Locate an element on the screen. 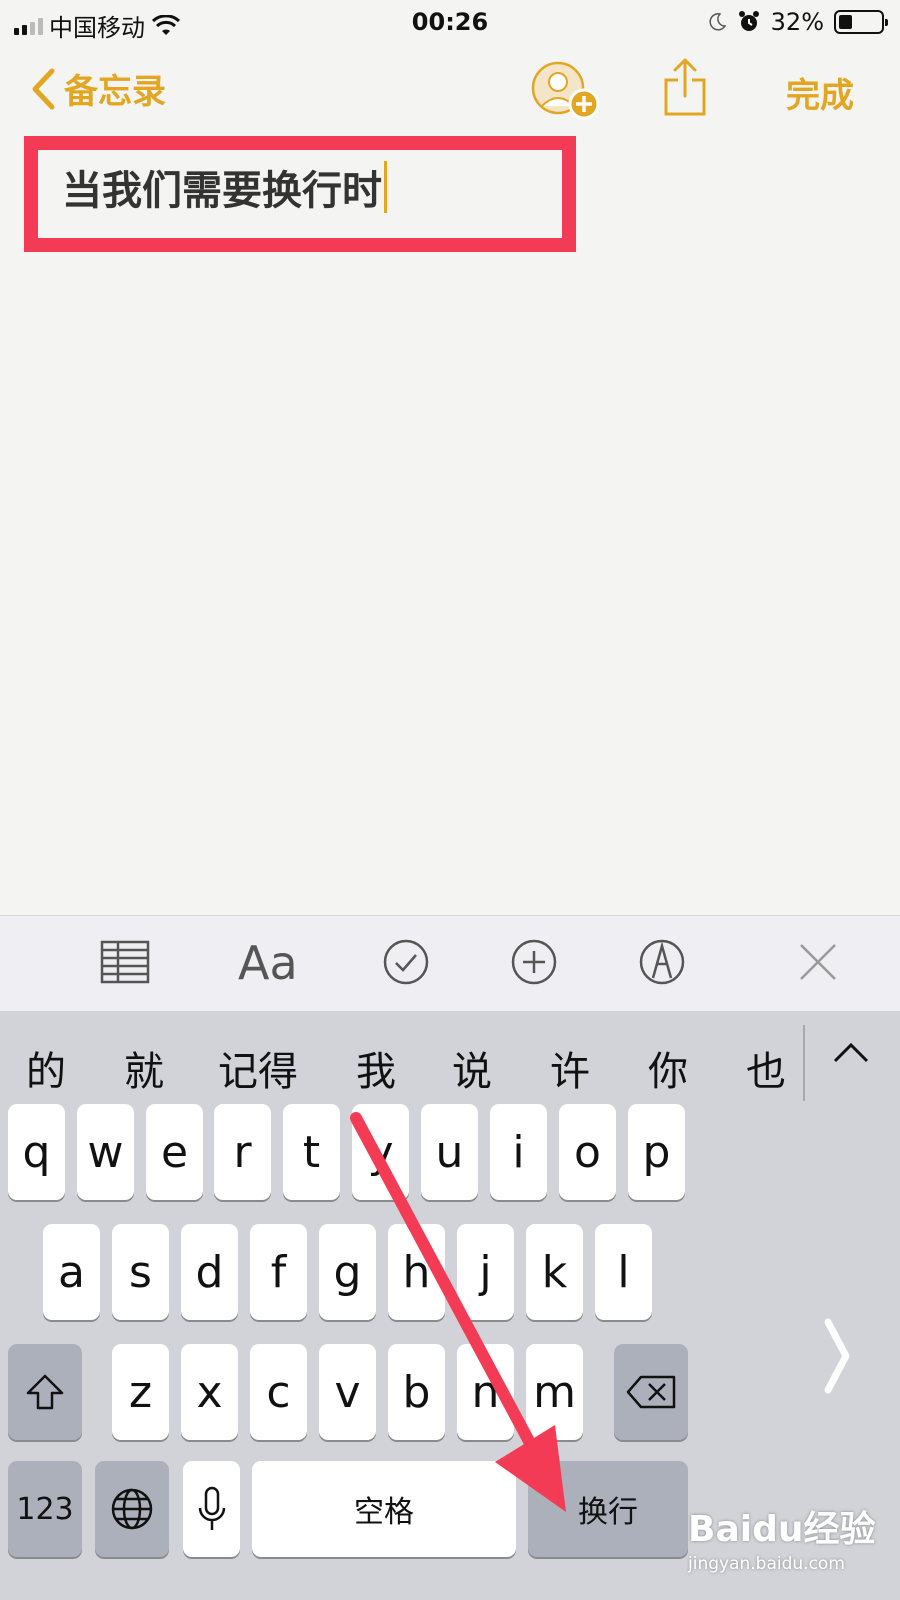  close-icon is located at coordinates (818, 964).